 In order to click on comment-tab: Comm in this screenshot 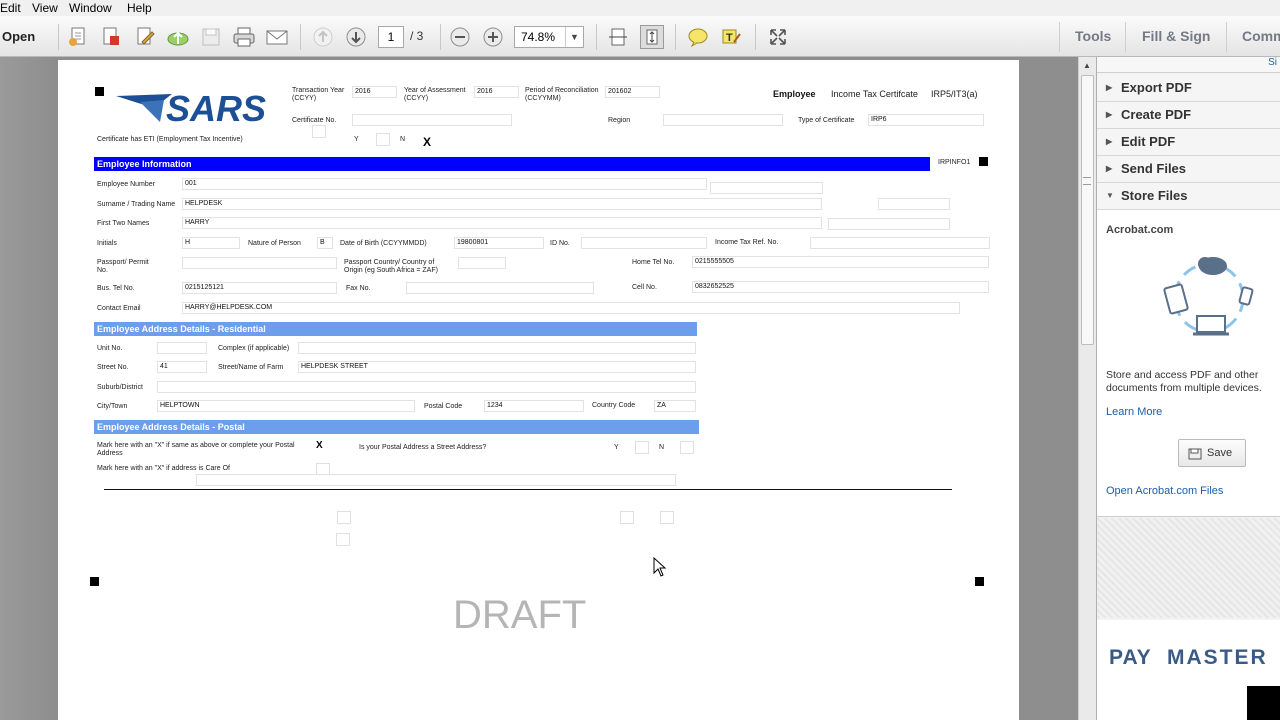, I will do `click(1261, 36)`.